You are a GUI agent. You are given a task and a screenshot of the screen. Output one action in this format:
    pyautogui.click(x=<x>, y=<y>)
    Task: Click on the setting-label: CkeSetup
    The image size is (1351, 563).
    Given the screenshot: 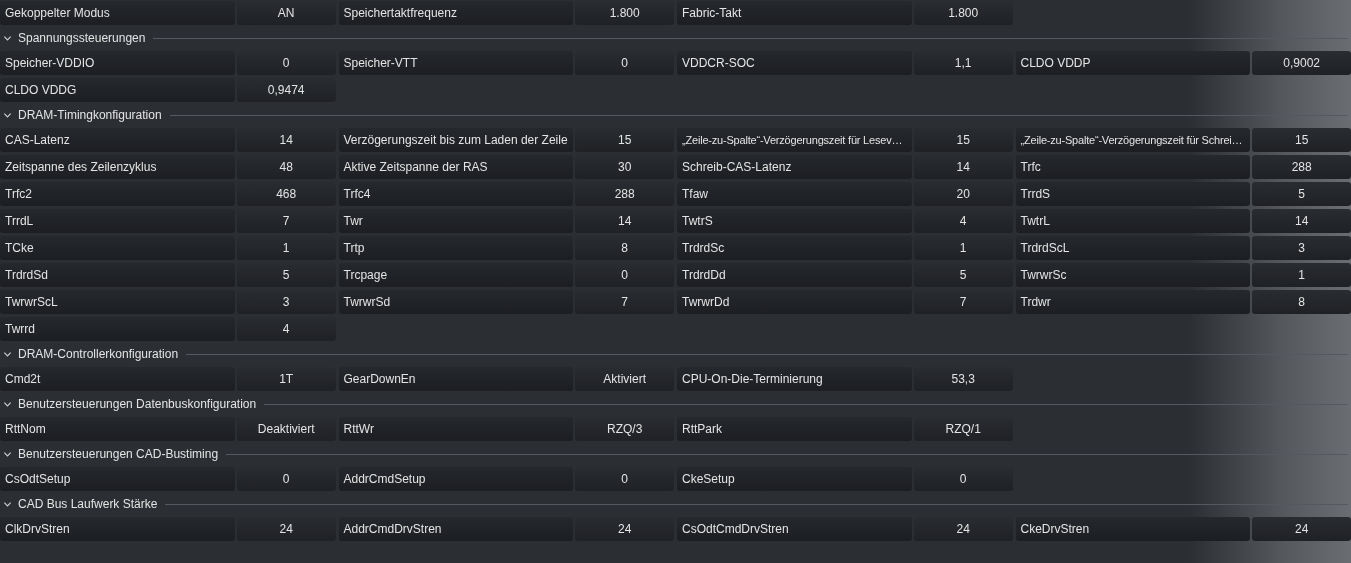 What is the action you would take?
    pyautogui.click(x=708, y=479)
    